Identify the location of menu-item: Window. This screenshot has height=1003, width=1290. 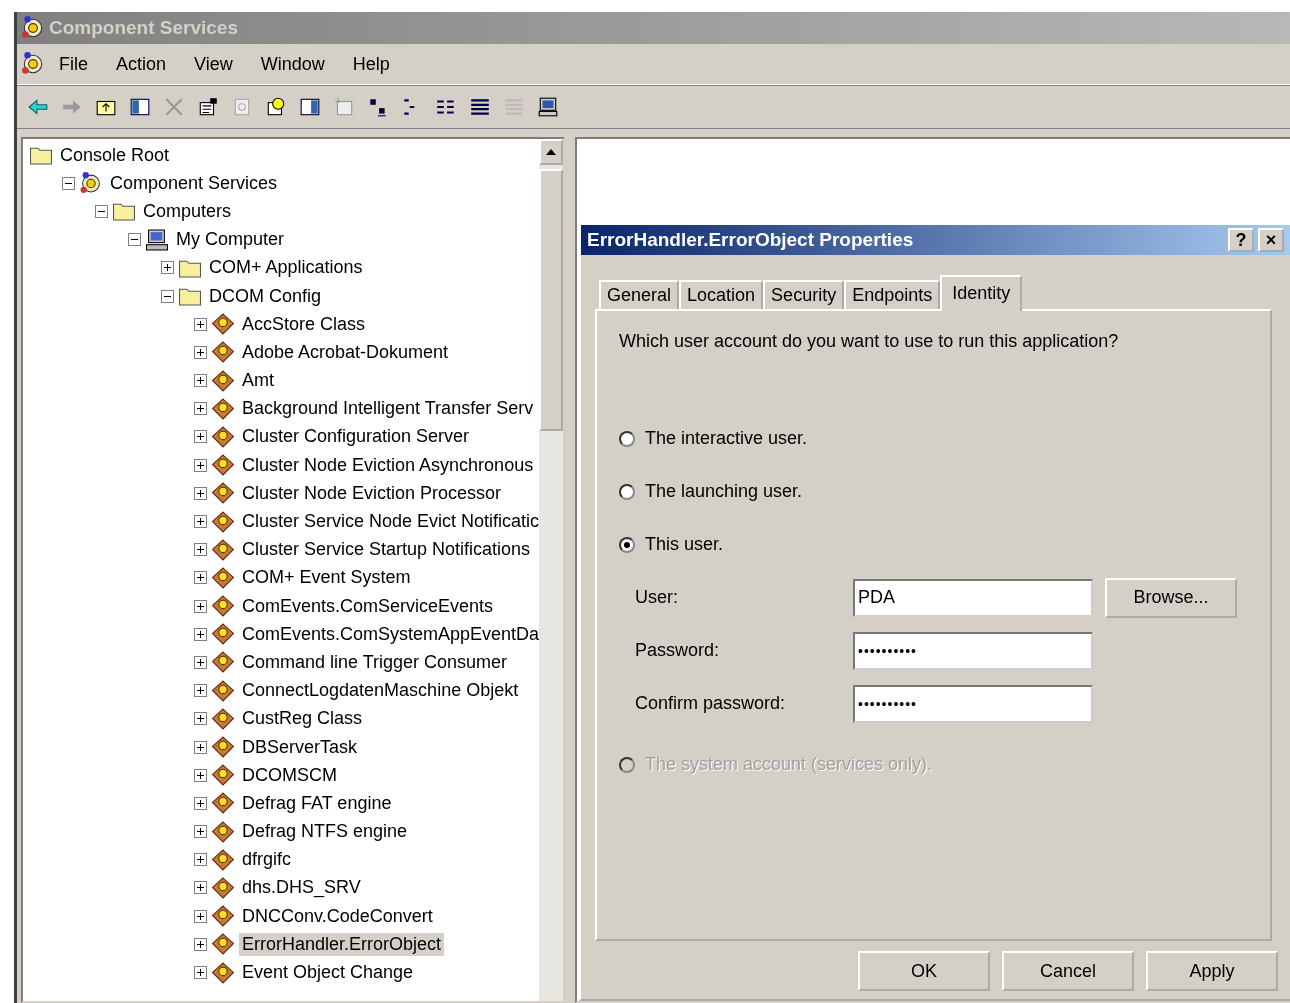
(292, 64).